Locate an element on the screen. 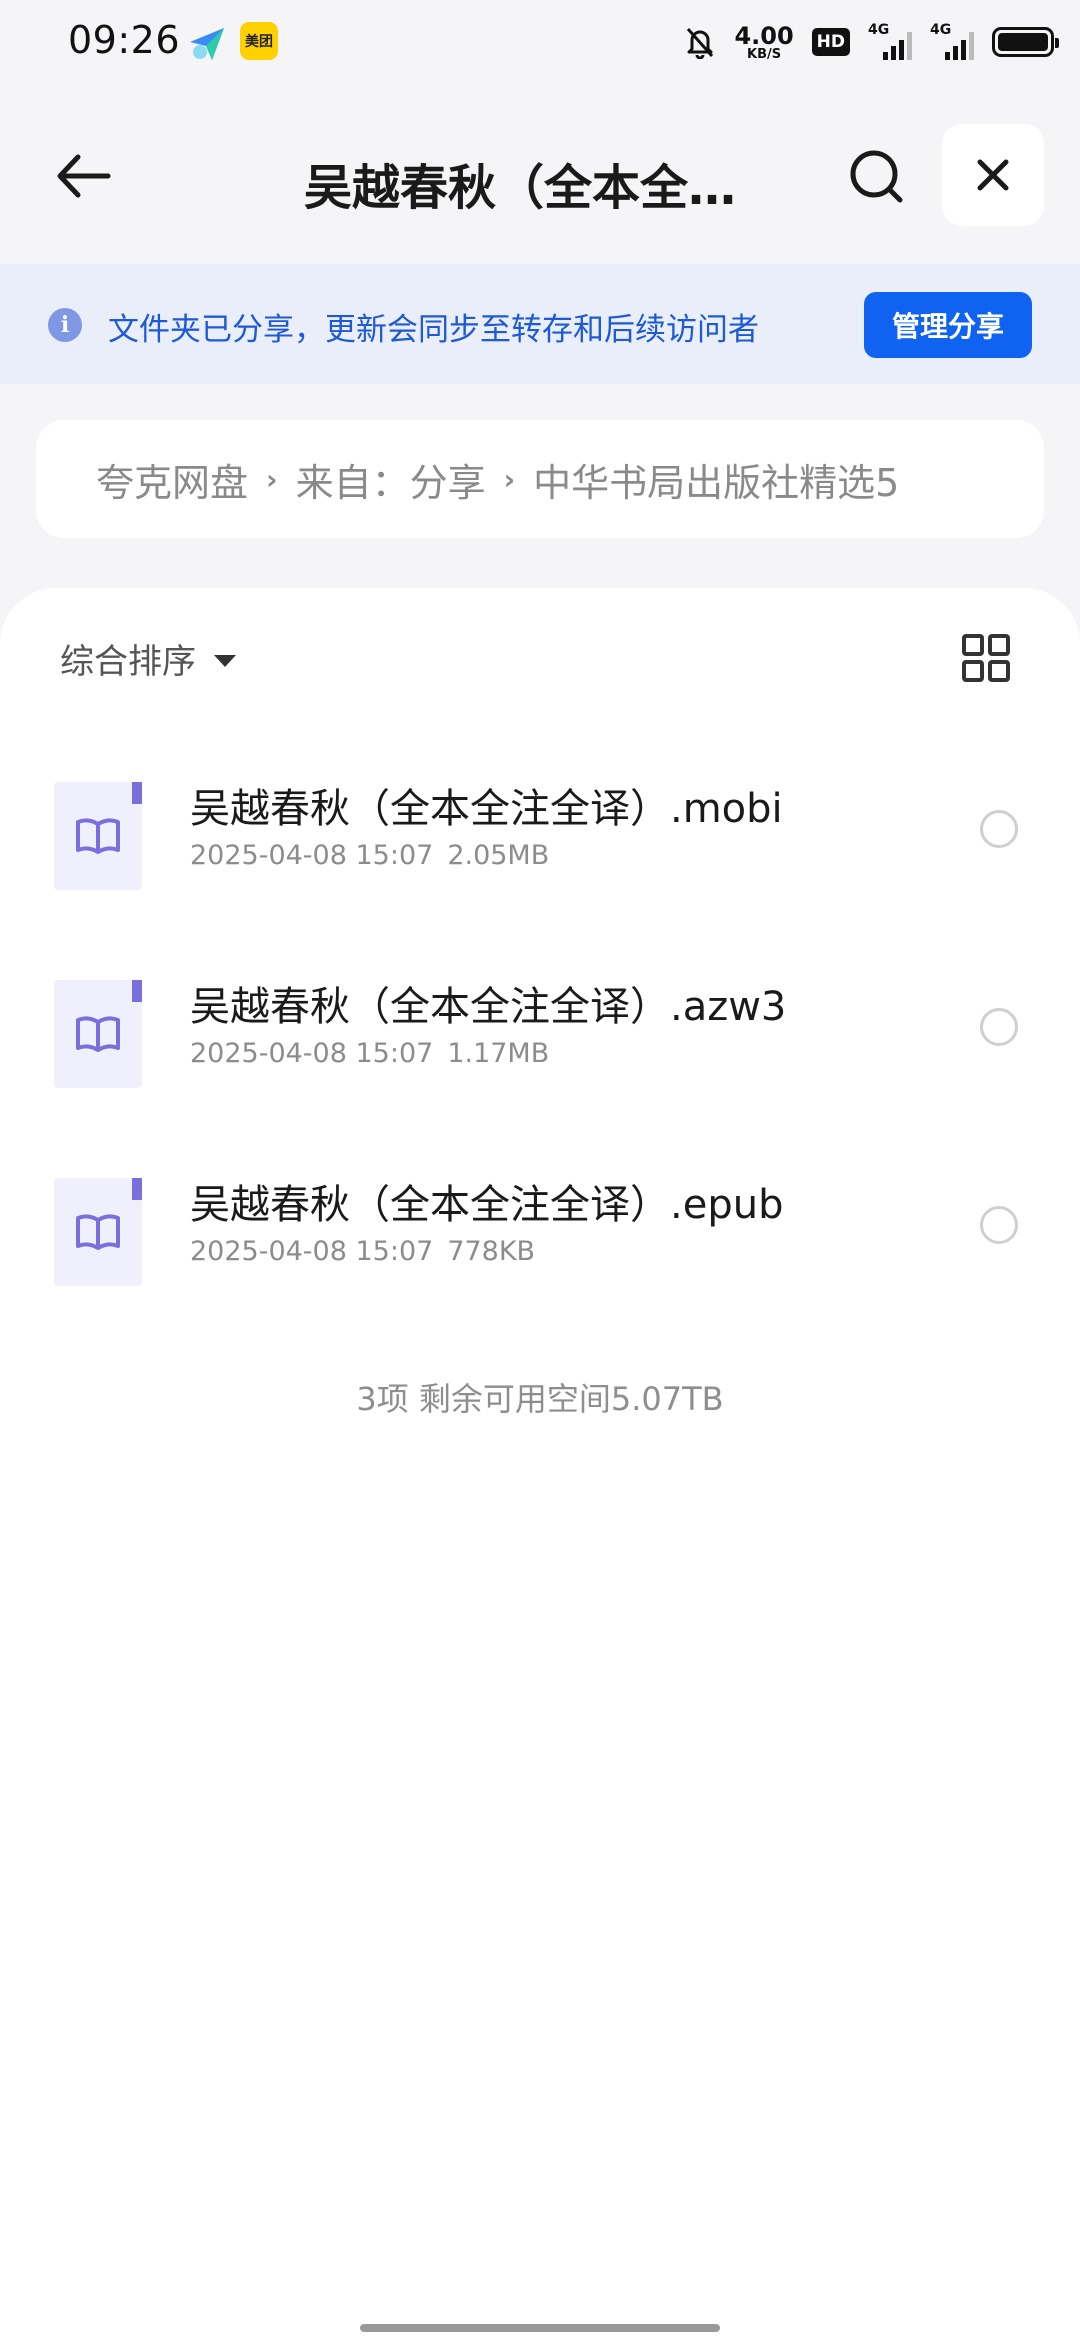 Image resolution: width=1080 pixels, height=2340 pixels. grid-view-toggle is located at coordinates (986, 658).